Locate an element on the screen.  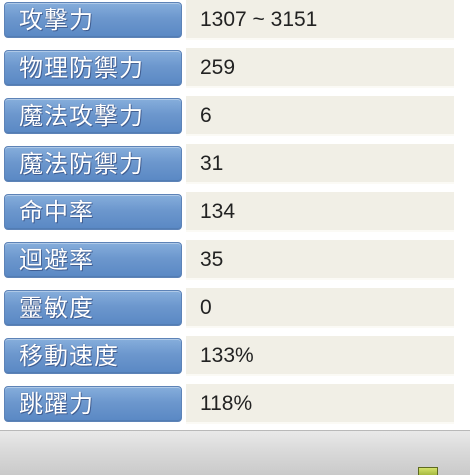
stat-value: 35 is located at coordinates (320, 260).